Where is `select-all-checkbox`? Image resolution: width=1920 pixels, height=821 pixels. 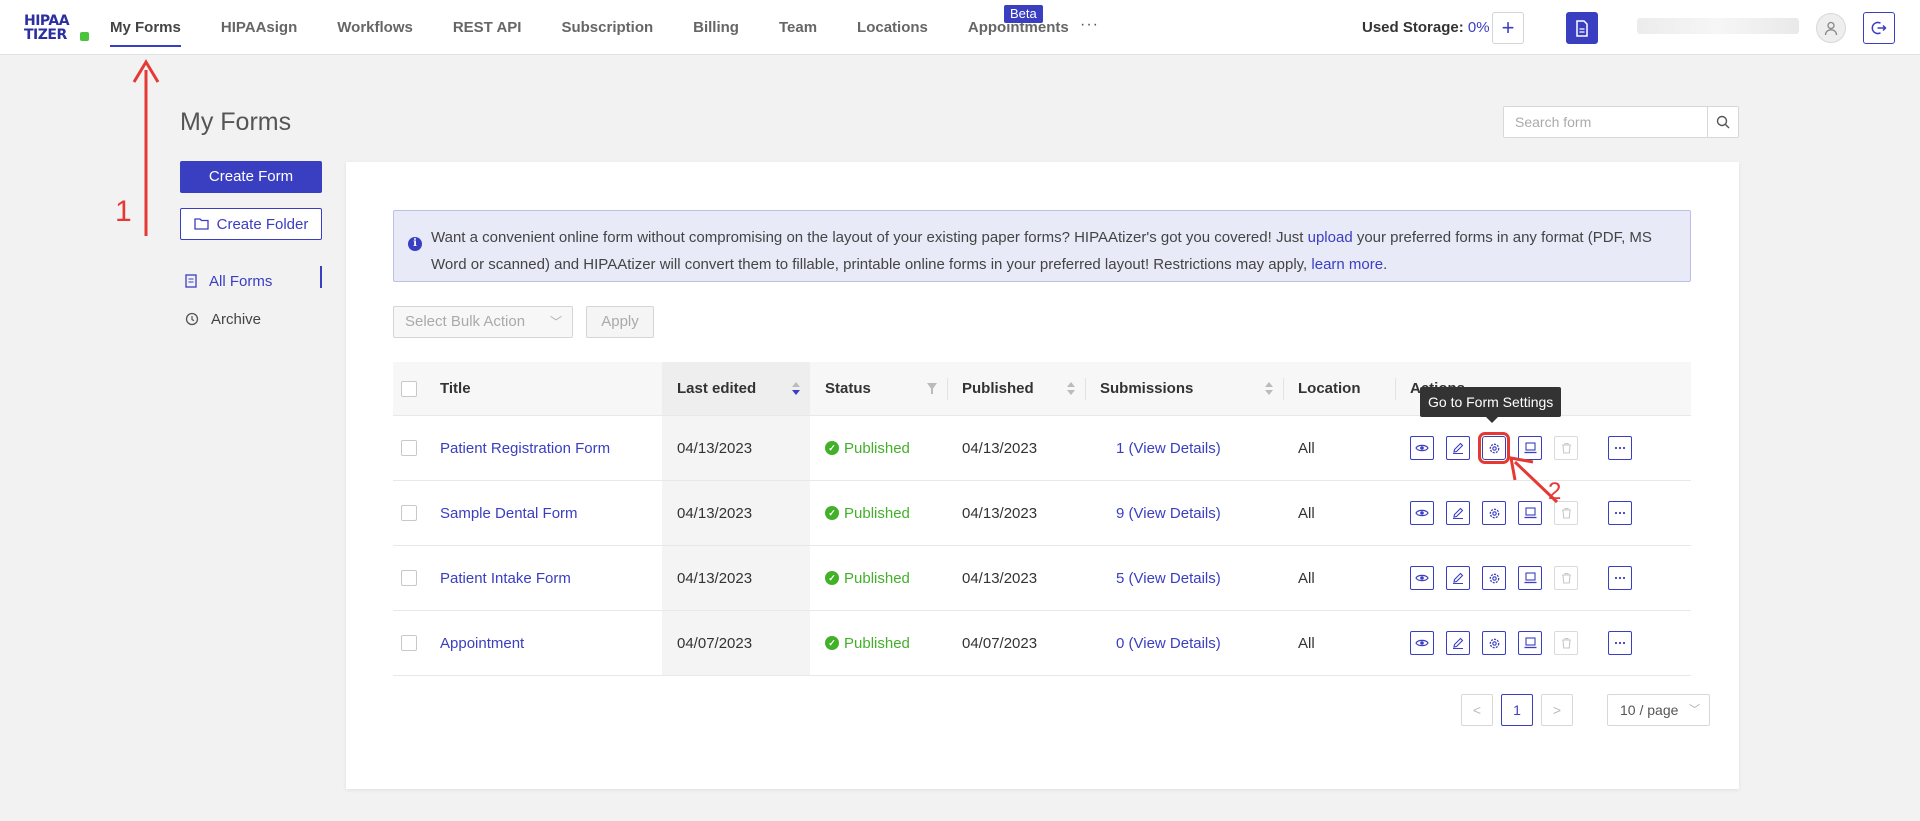
select-all-checkbox is located at coordinates (409, 388).